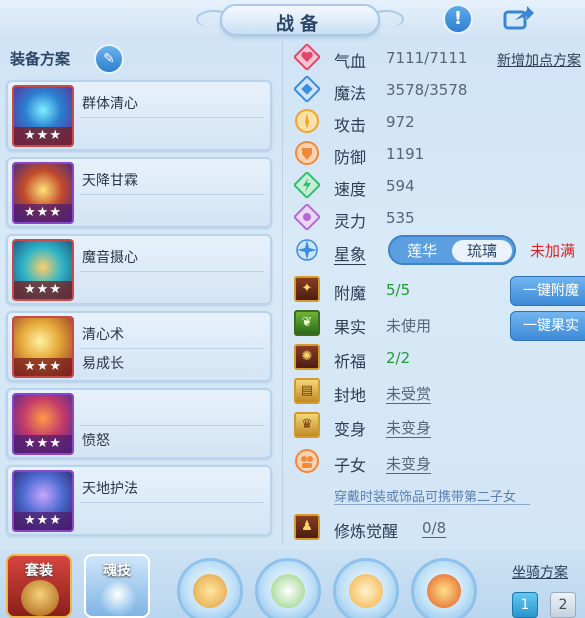  What do you see at coordinates (307, 57) in the screenshot?
I see `heart-icon` at bounding box center [307, 57].